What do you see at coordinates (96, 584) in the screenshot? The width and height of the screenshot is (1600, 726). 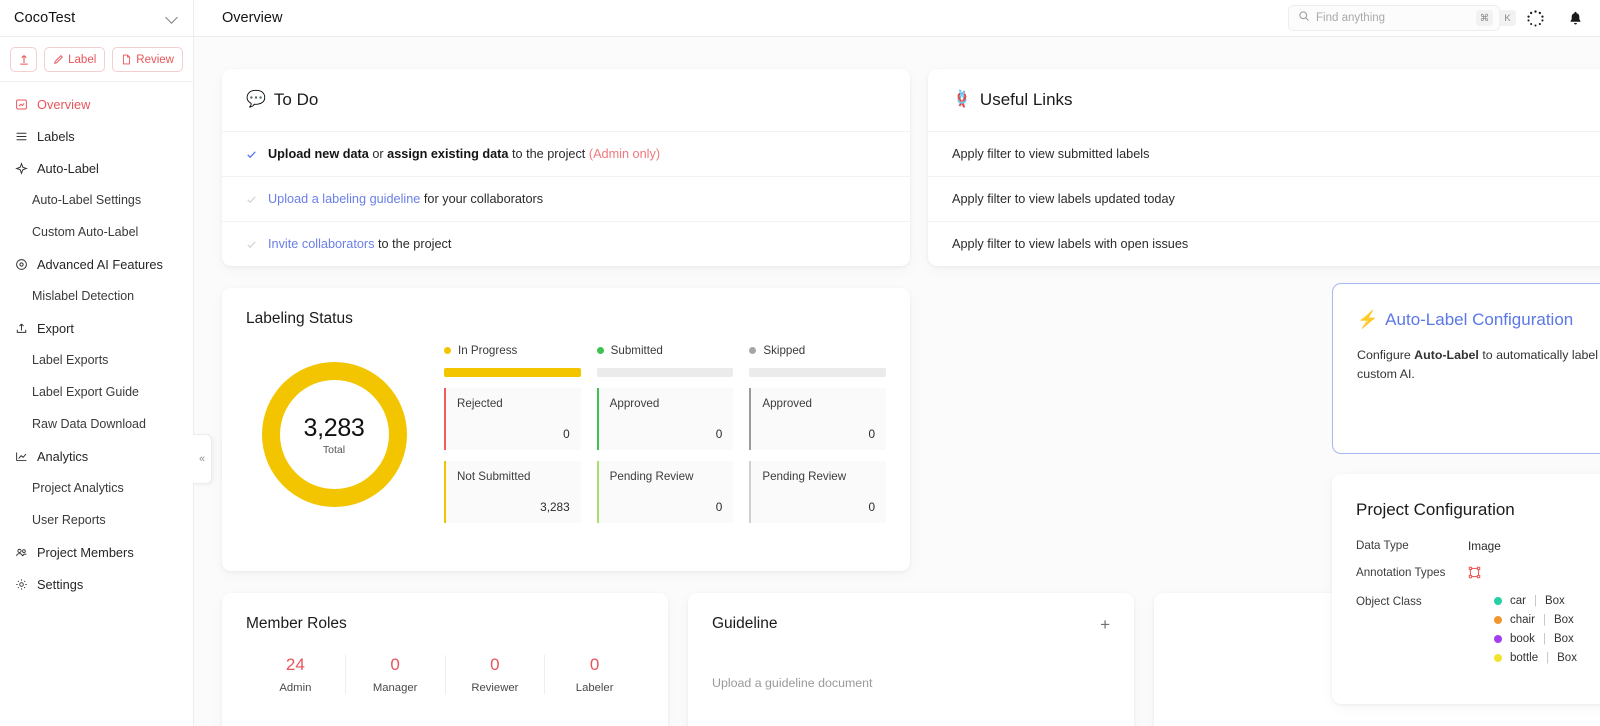 I see `sidebar-item-settings: Settings` at bounding box center [96, 584].